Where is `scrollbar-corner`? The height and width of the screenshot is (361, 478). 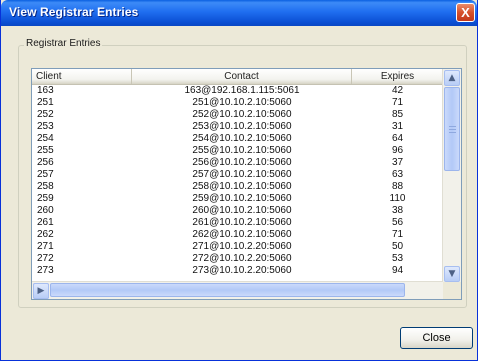 scrollbar-corner is located at coordinates (452, 290).